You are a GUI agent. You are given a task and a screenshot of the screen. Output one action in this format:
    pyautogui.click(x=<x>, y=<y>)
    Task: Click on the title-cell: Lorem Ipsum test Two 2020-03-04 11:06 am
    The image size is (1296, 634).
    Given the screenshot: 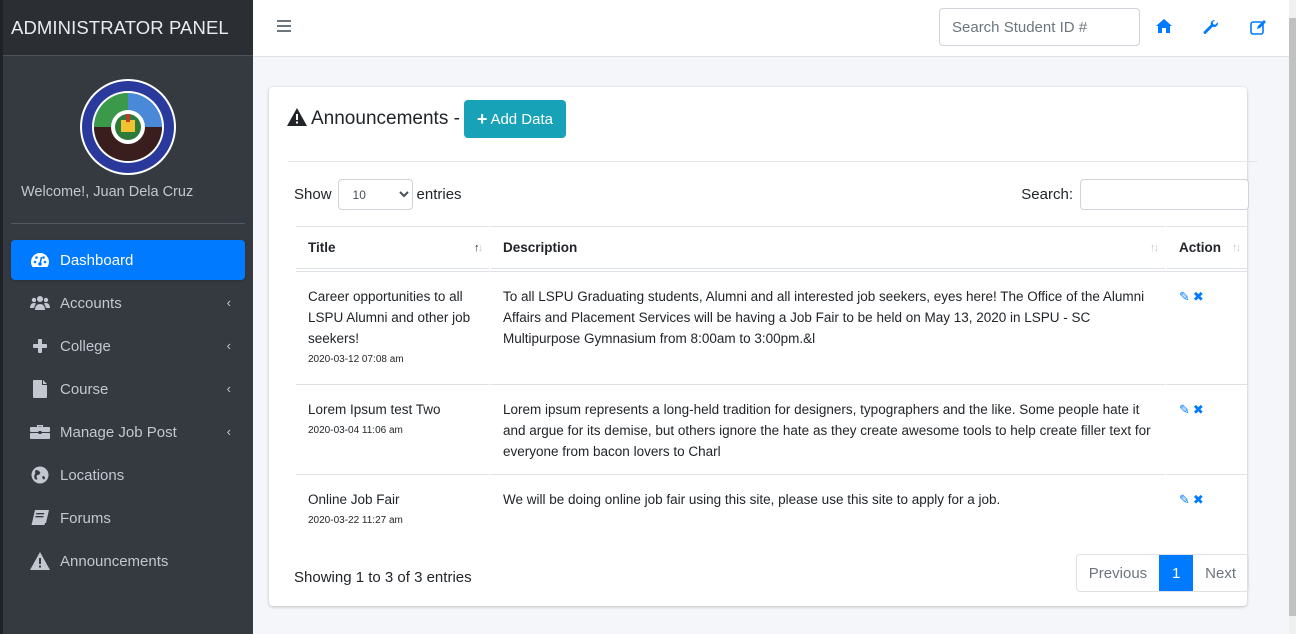 What is the action you would take?
    pyautogui.click(x=392, y=429)
    